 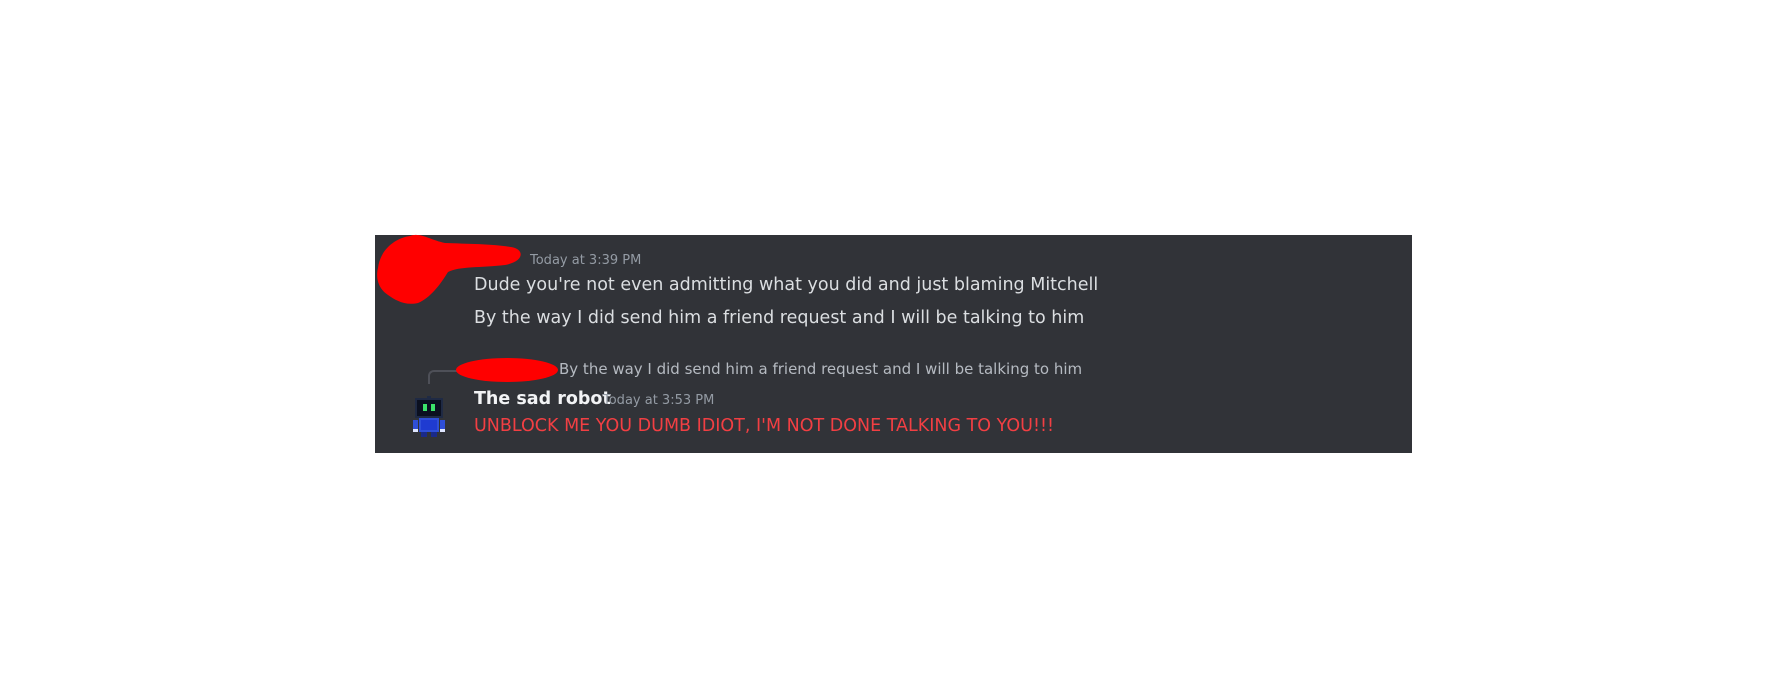 What do you see at coordinates (443, 377) in the screenshot?
I see `reply-spine` at bounding box center [443, 377].